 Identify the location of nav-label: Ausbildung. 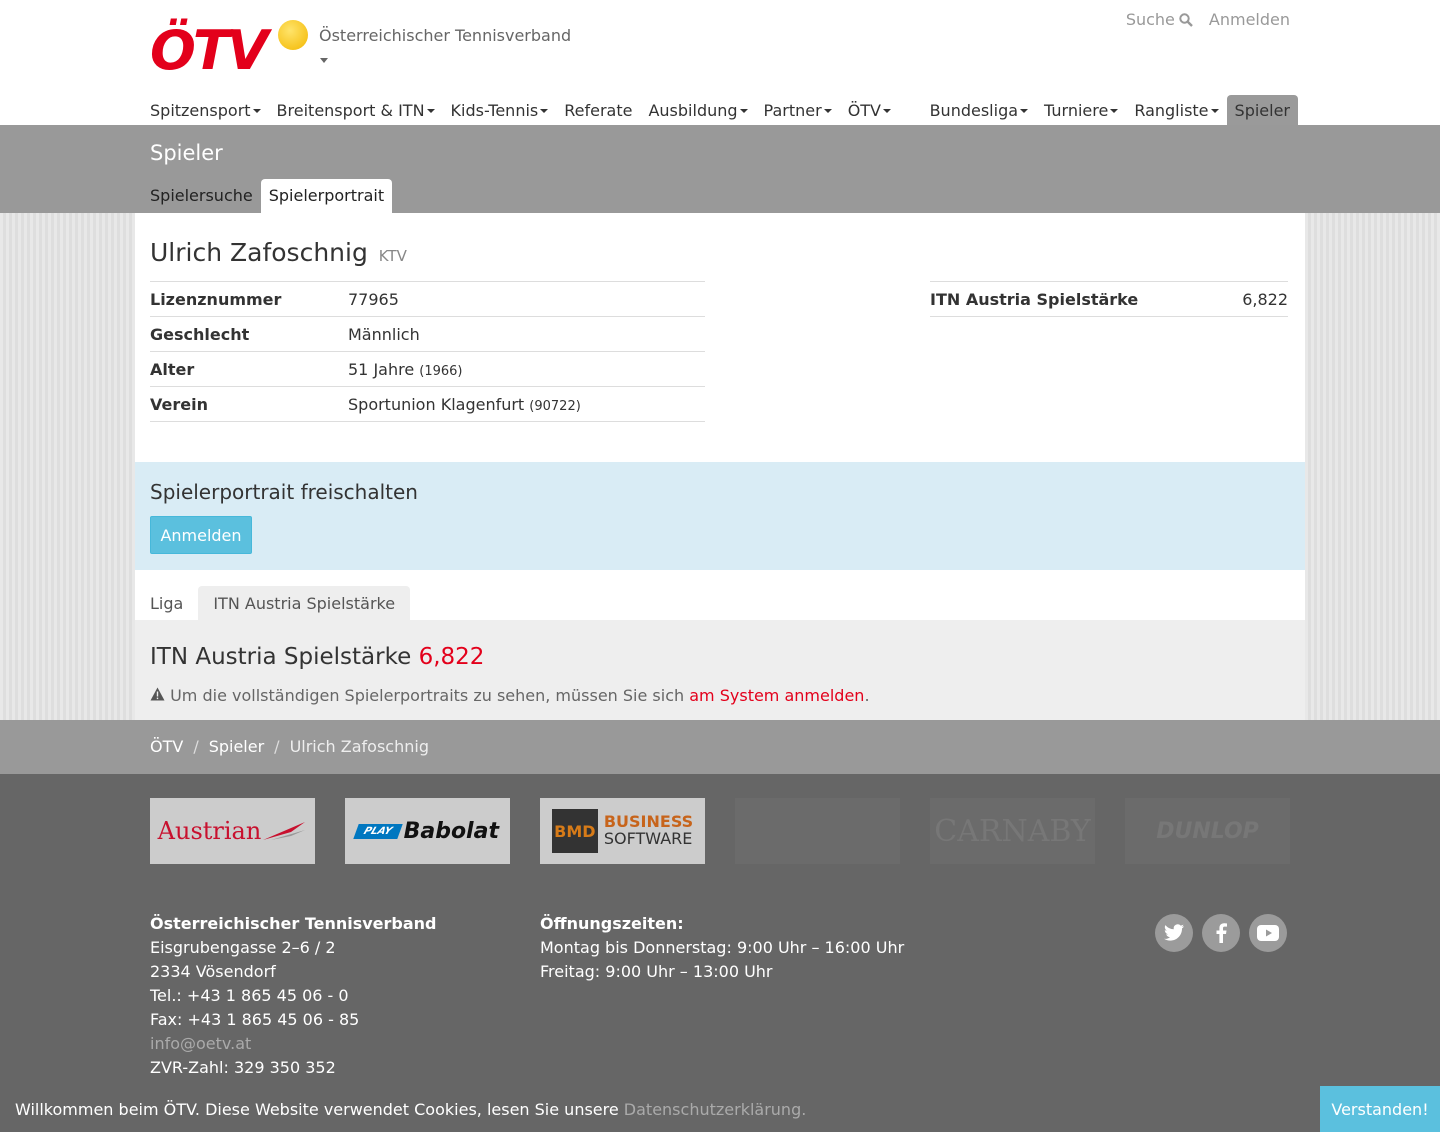
(693, 110).